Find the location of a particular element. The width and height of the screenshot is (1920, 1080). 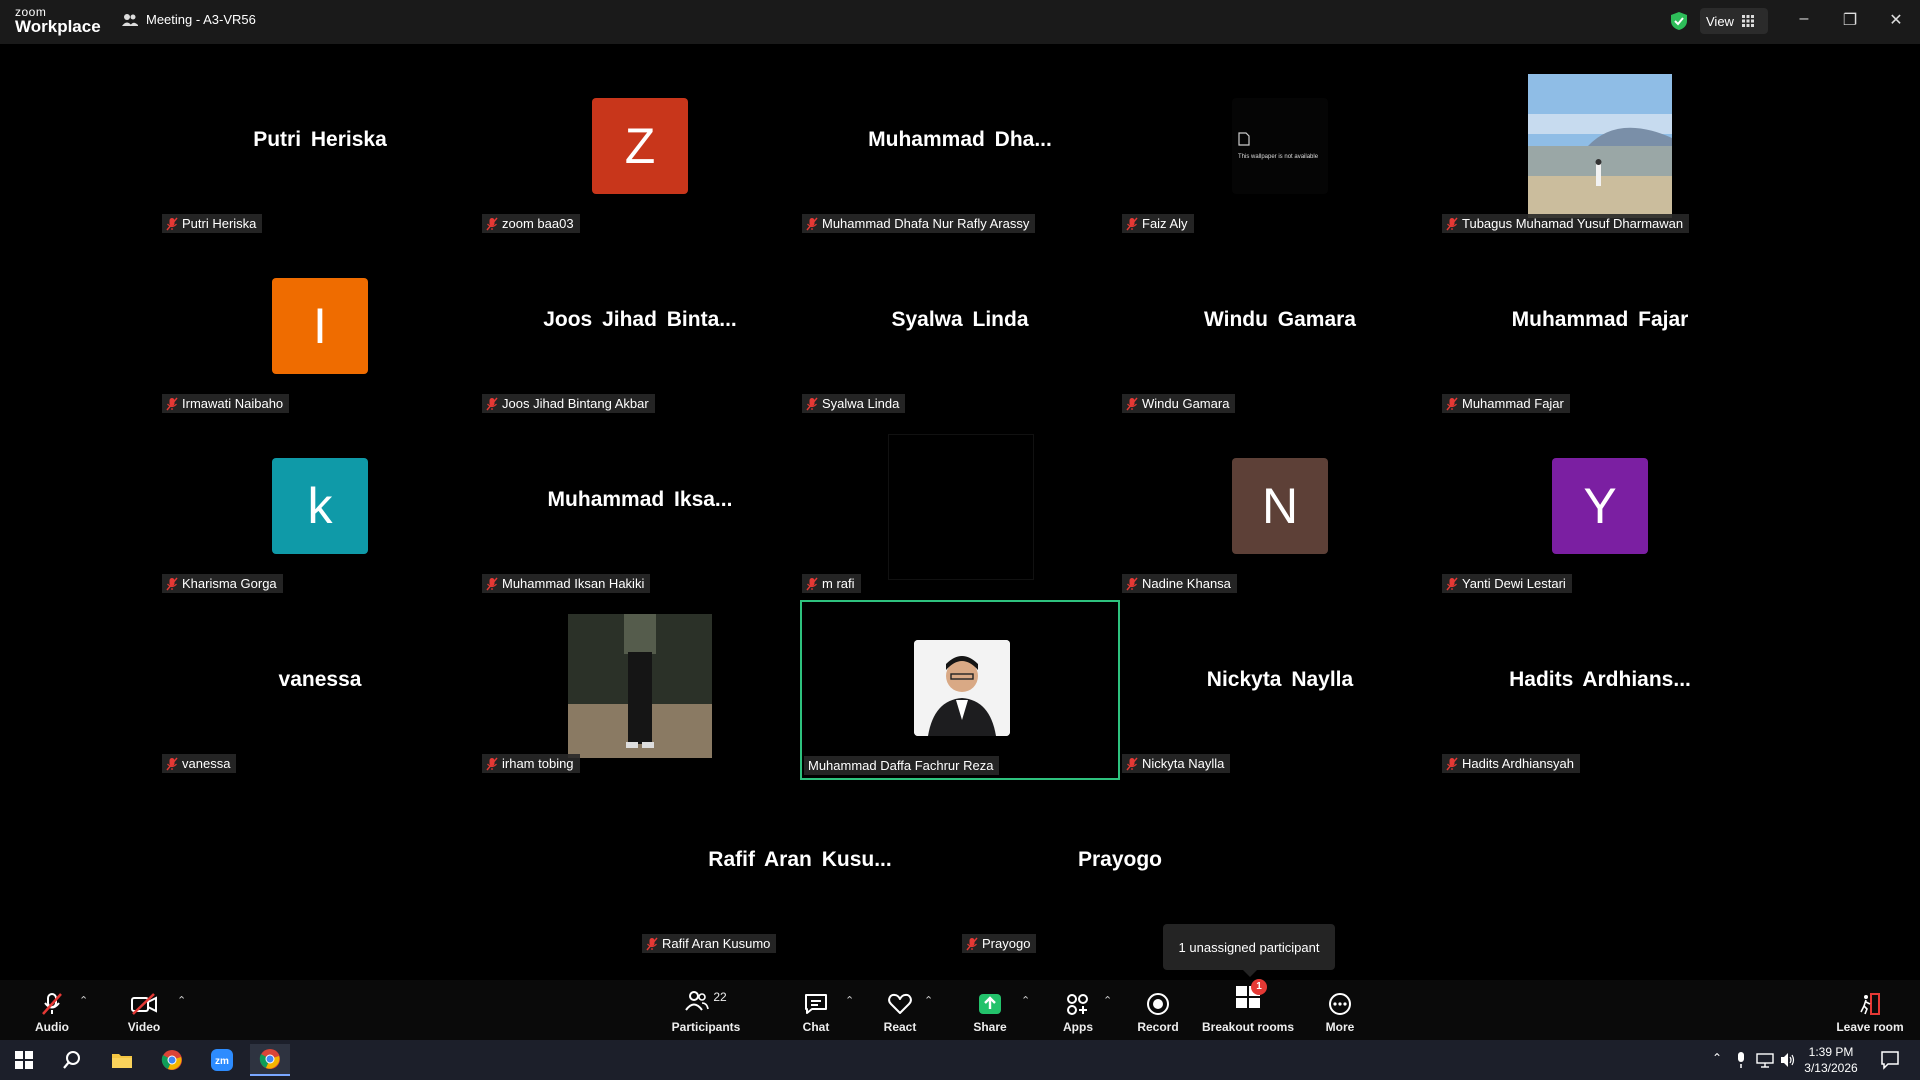

participant-name-label: m rafi is located at coordinates (831, 583).